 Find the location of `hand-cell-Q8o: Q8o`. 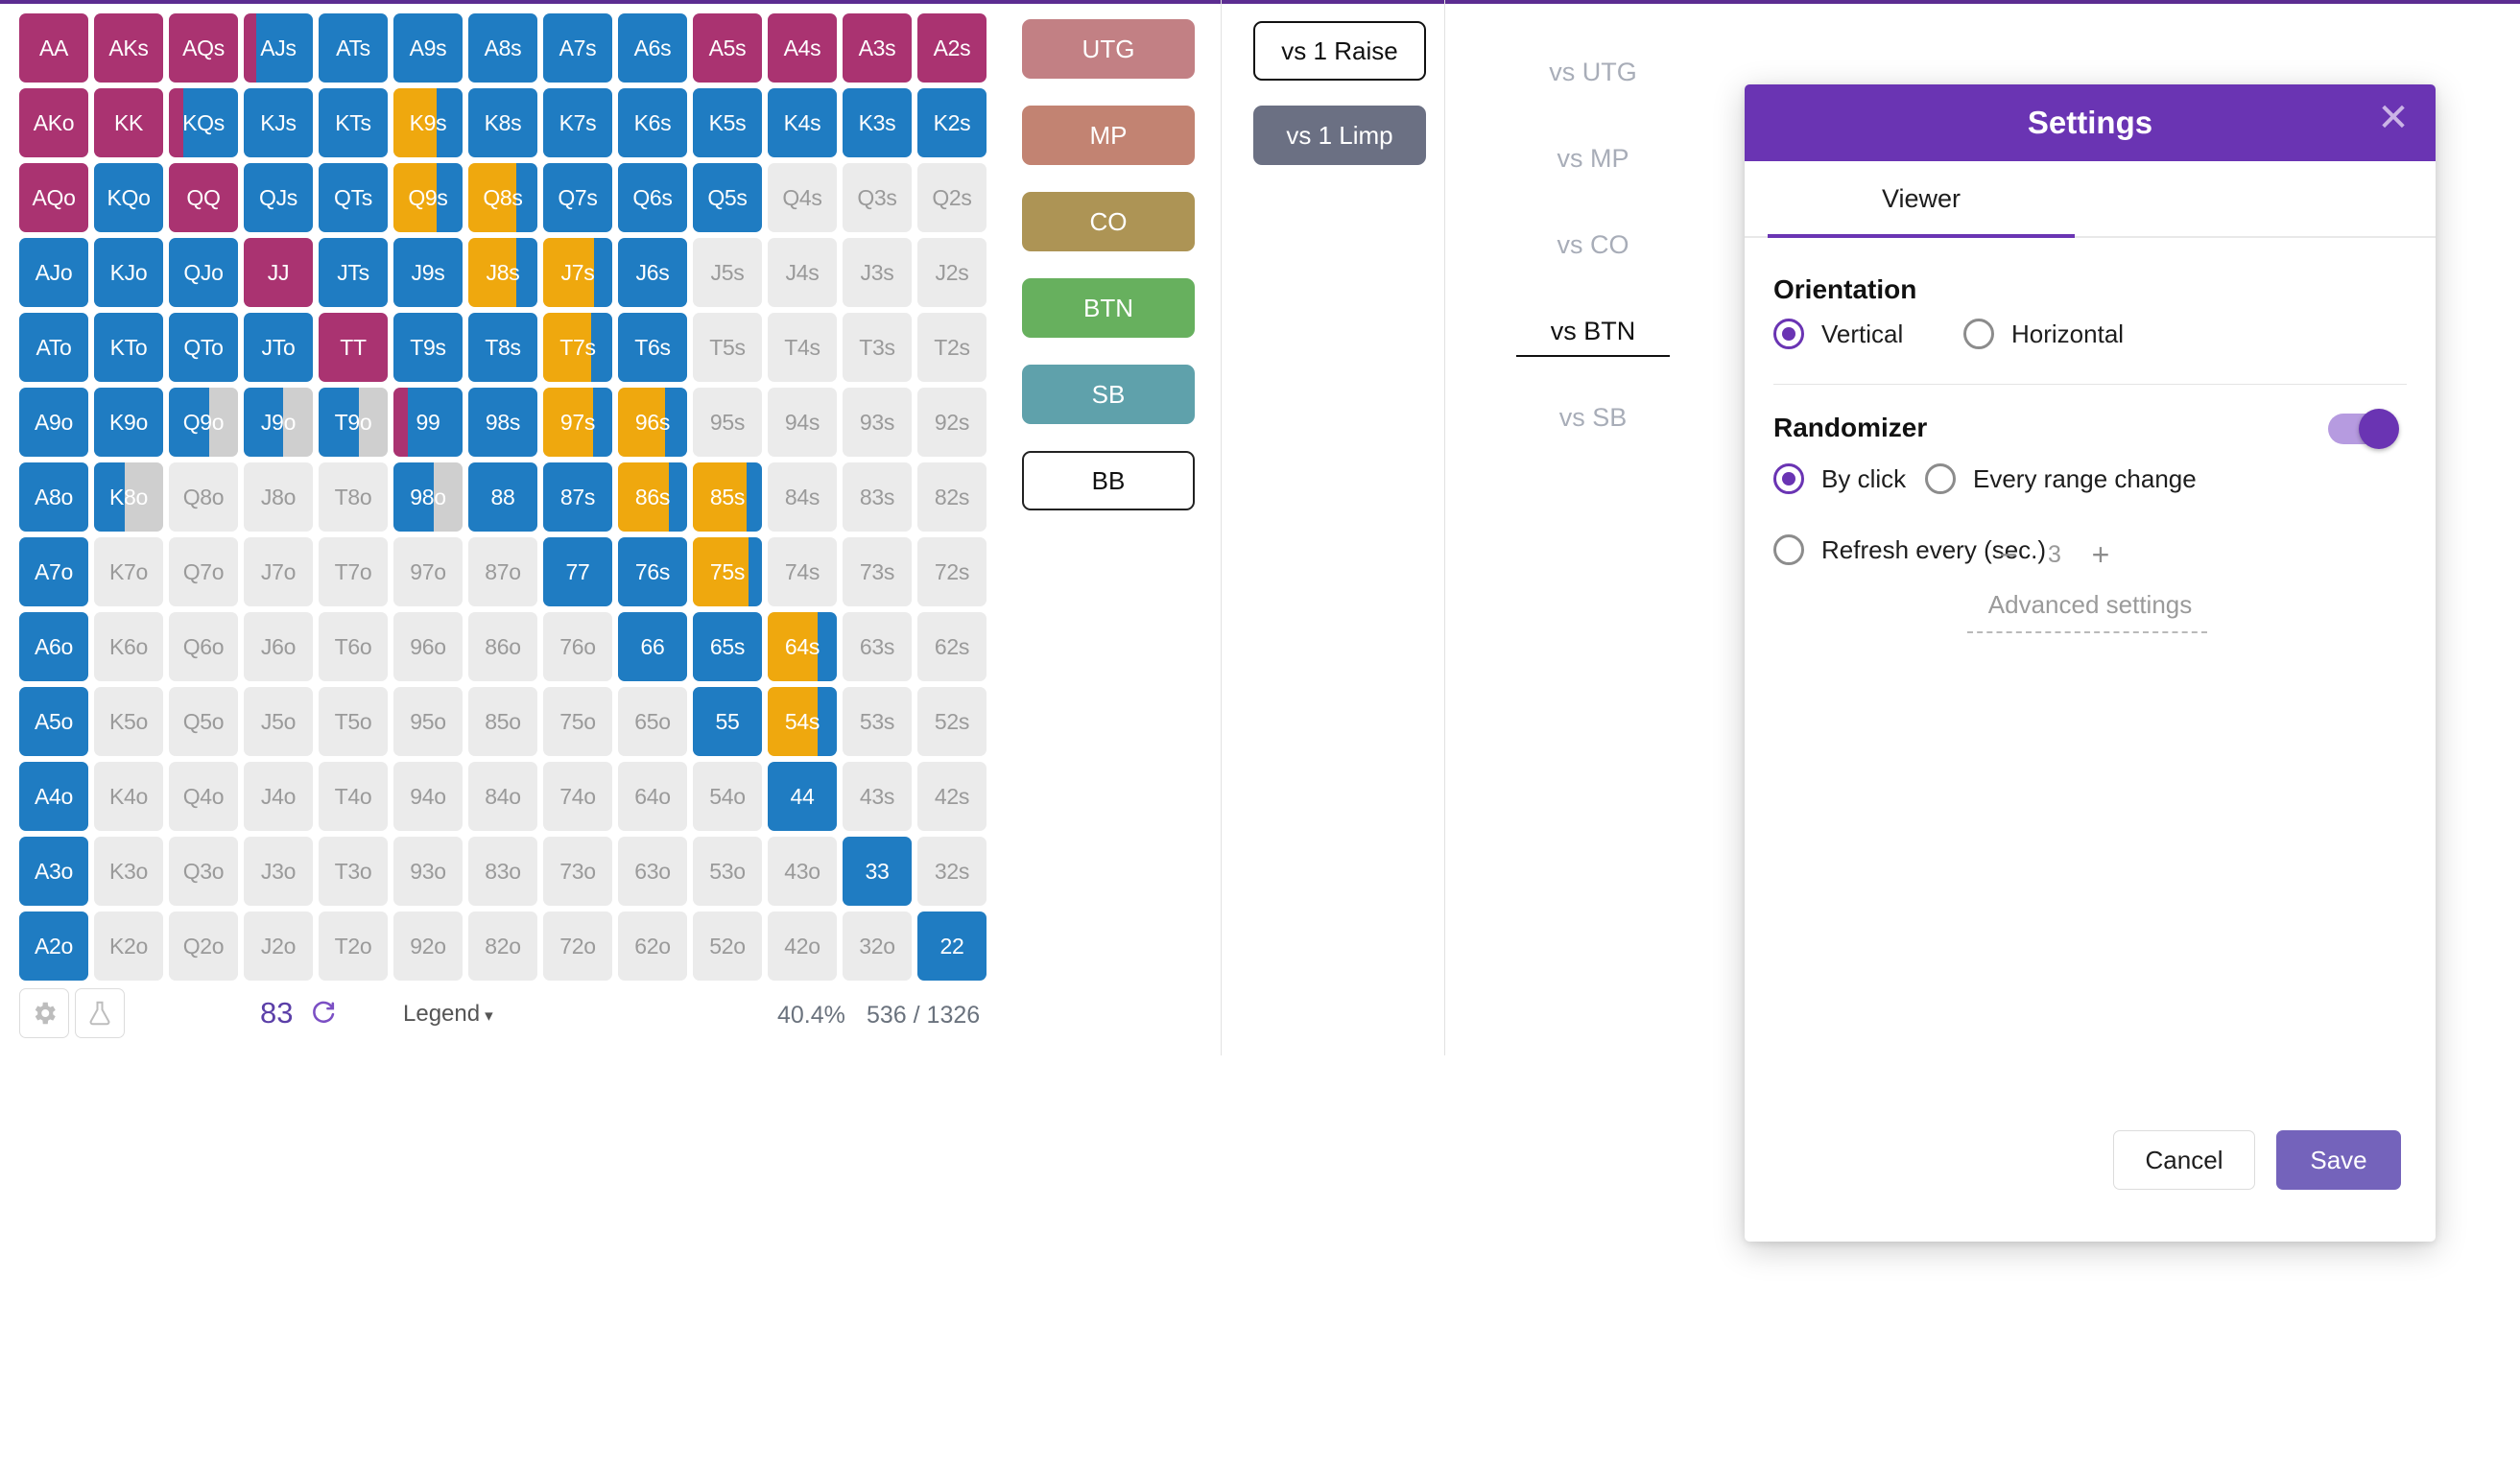

hand-cell-Q8o: Q8o is located at coordinates (203, 497).